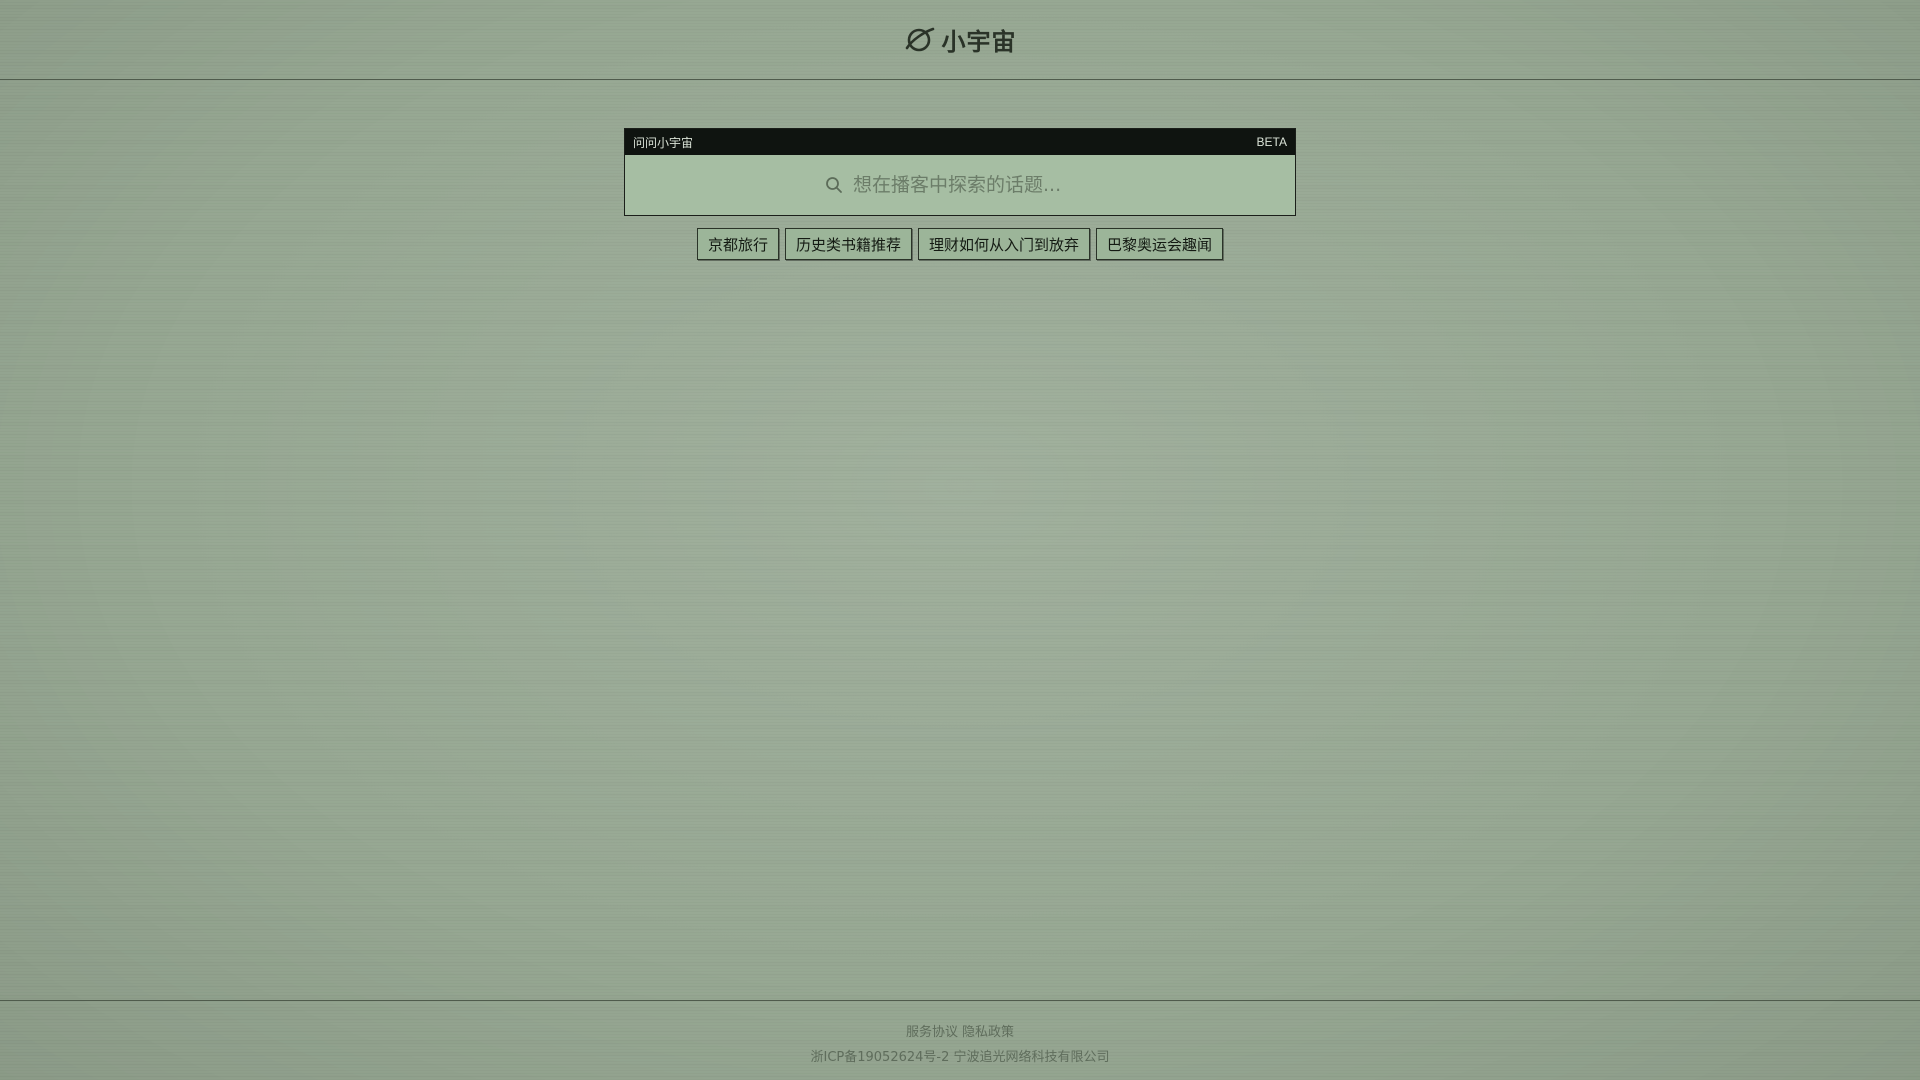 This screenshot has width=1920, height=1080. Describe the element at coordinates (834, 185) in the screenshot. I see `search-icon` at that location.